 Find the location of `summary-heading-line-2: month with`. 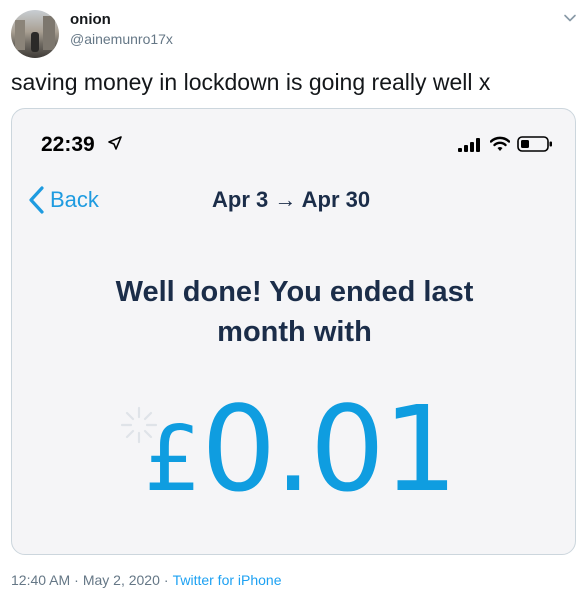

summary-heading-line-2: month with is located at coordinates (294, 332).